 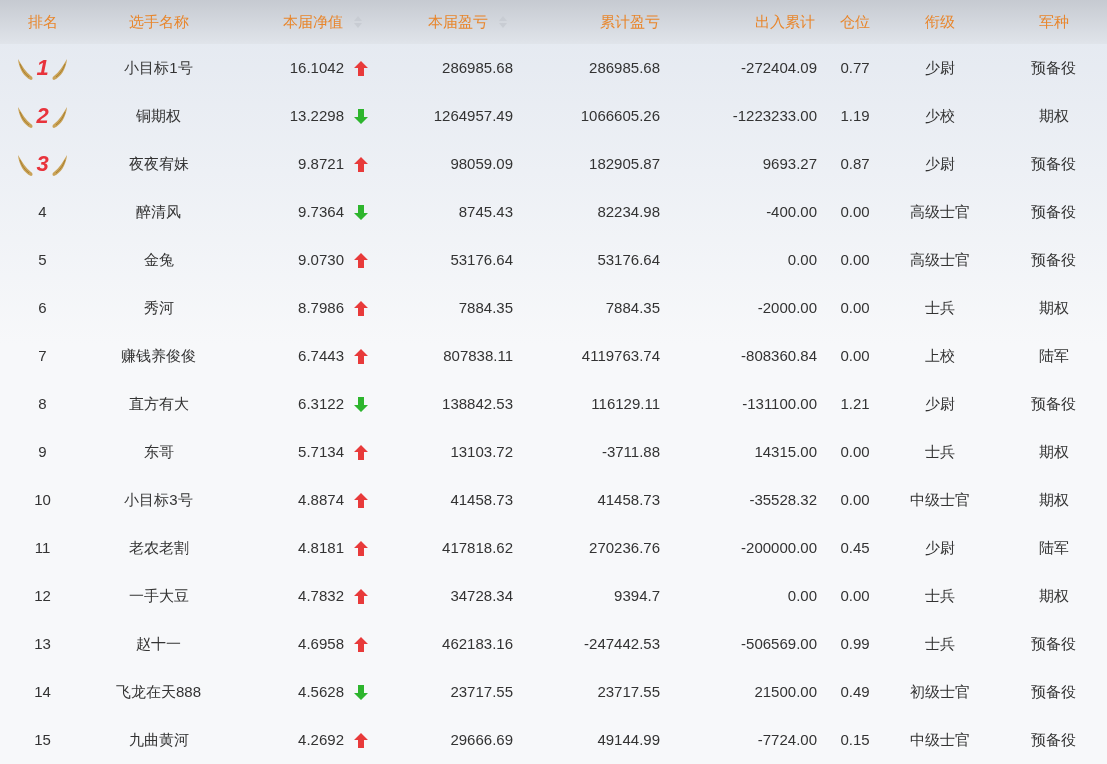 What do you see at coordinates (42, 164) in the screenshot?
I see `rank-number: 3` at bounding box center [42, 164].